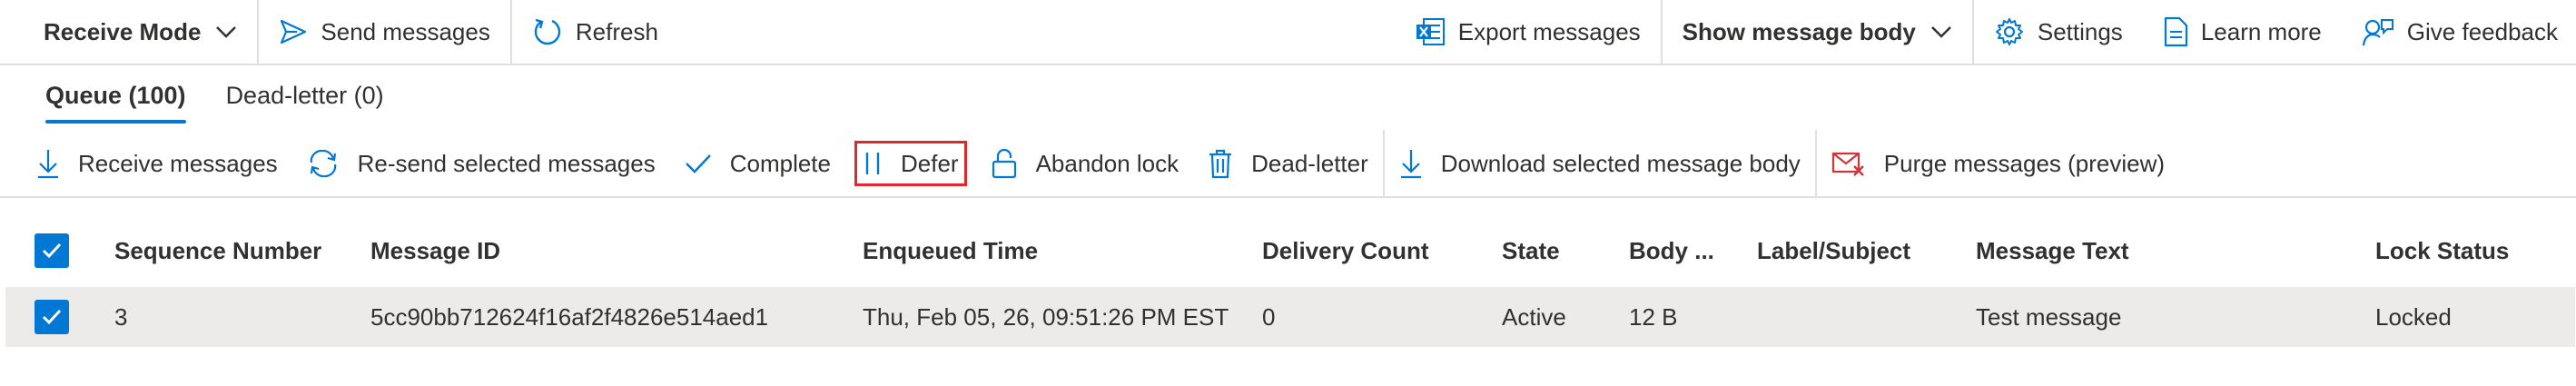 The width and height of the screenshot is (2576, 386). What do you see at coordinates (780, 163) in the screenshot?
I see `complete-label: Complete` at bounding box center [780, 163].